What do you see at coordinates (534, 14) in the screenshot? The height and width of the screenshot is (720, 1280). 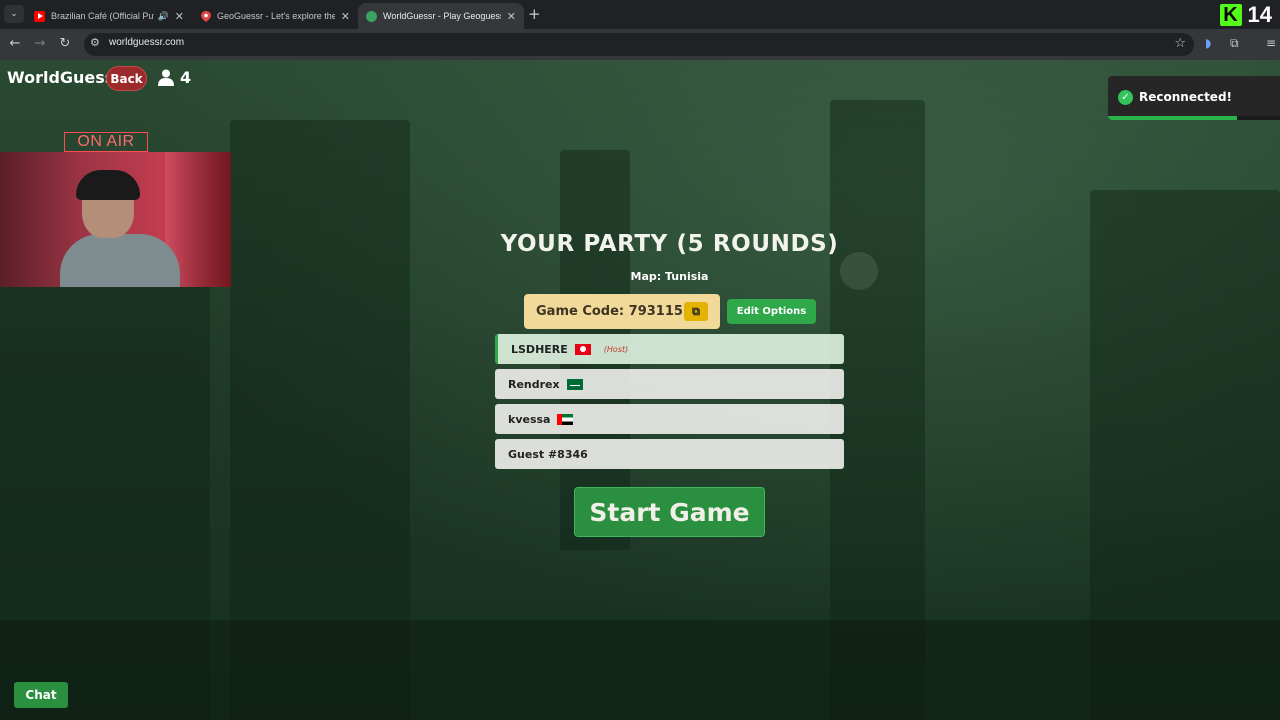 I see `new-tab-plus-icon: +` at bounding box center [534, 14].